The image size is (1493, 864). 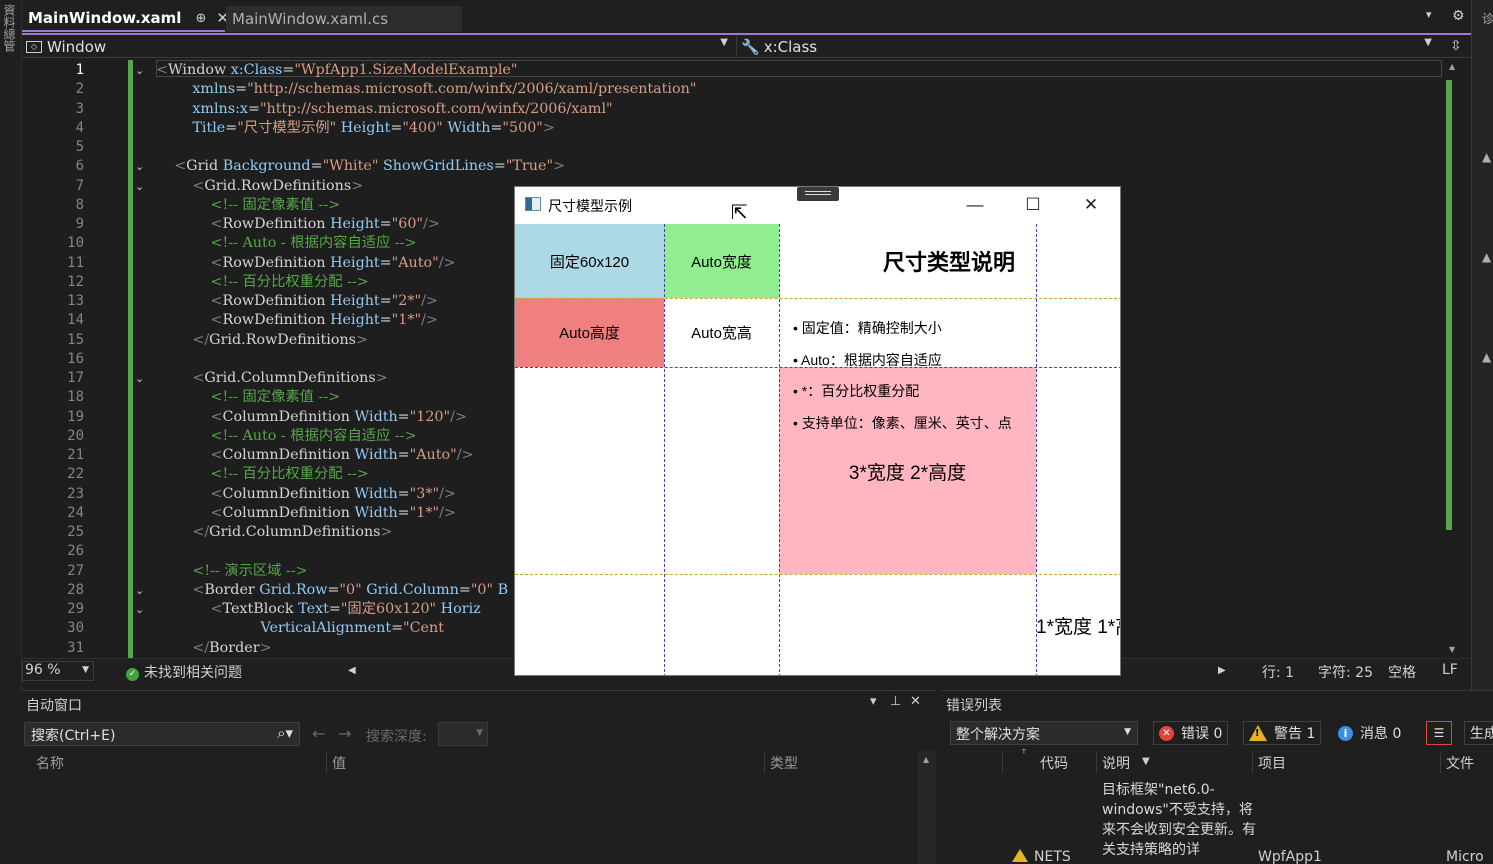 What do you see at coordinates (355, 128) in the screenshot?
I see `code-line: Title="尺寸模型示例" Height="400" Width="500">` at bounding box center [355, 128].